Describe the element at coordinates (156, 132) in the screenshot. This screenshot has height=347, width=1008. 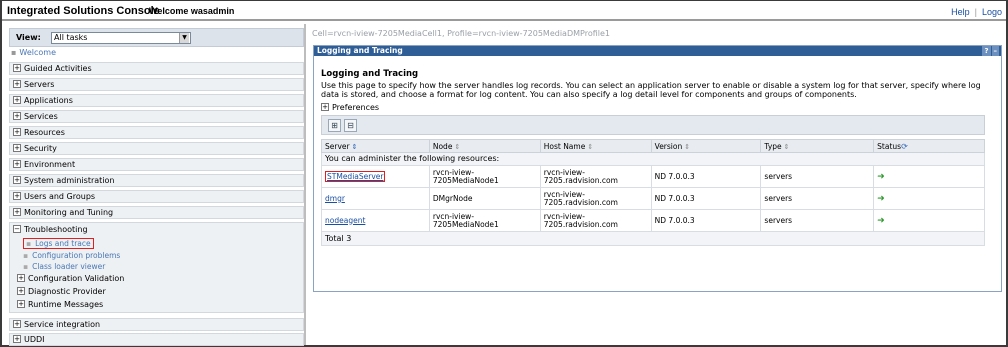
I see `nav-item-resources: + Resources` at that location.